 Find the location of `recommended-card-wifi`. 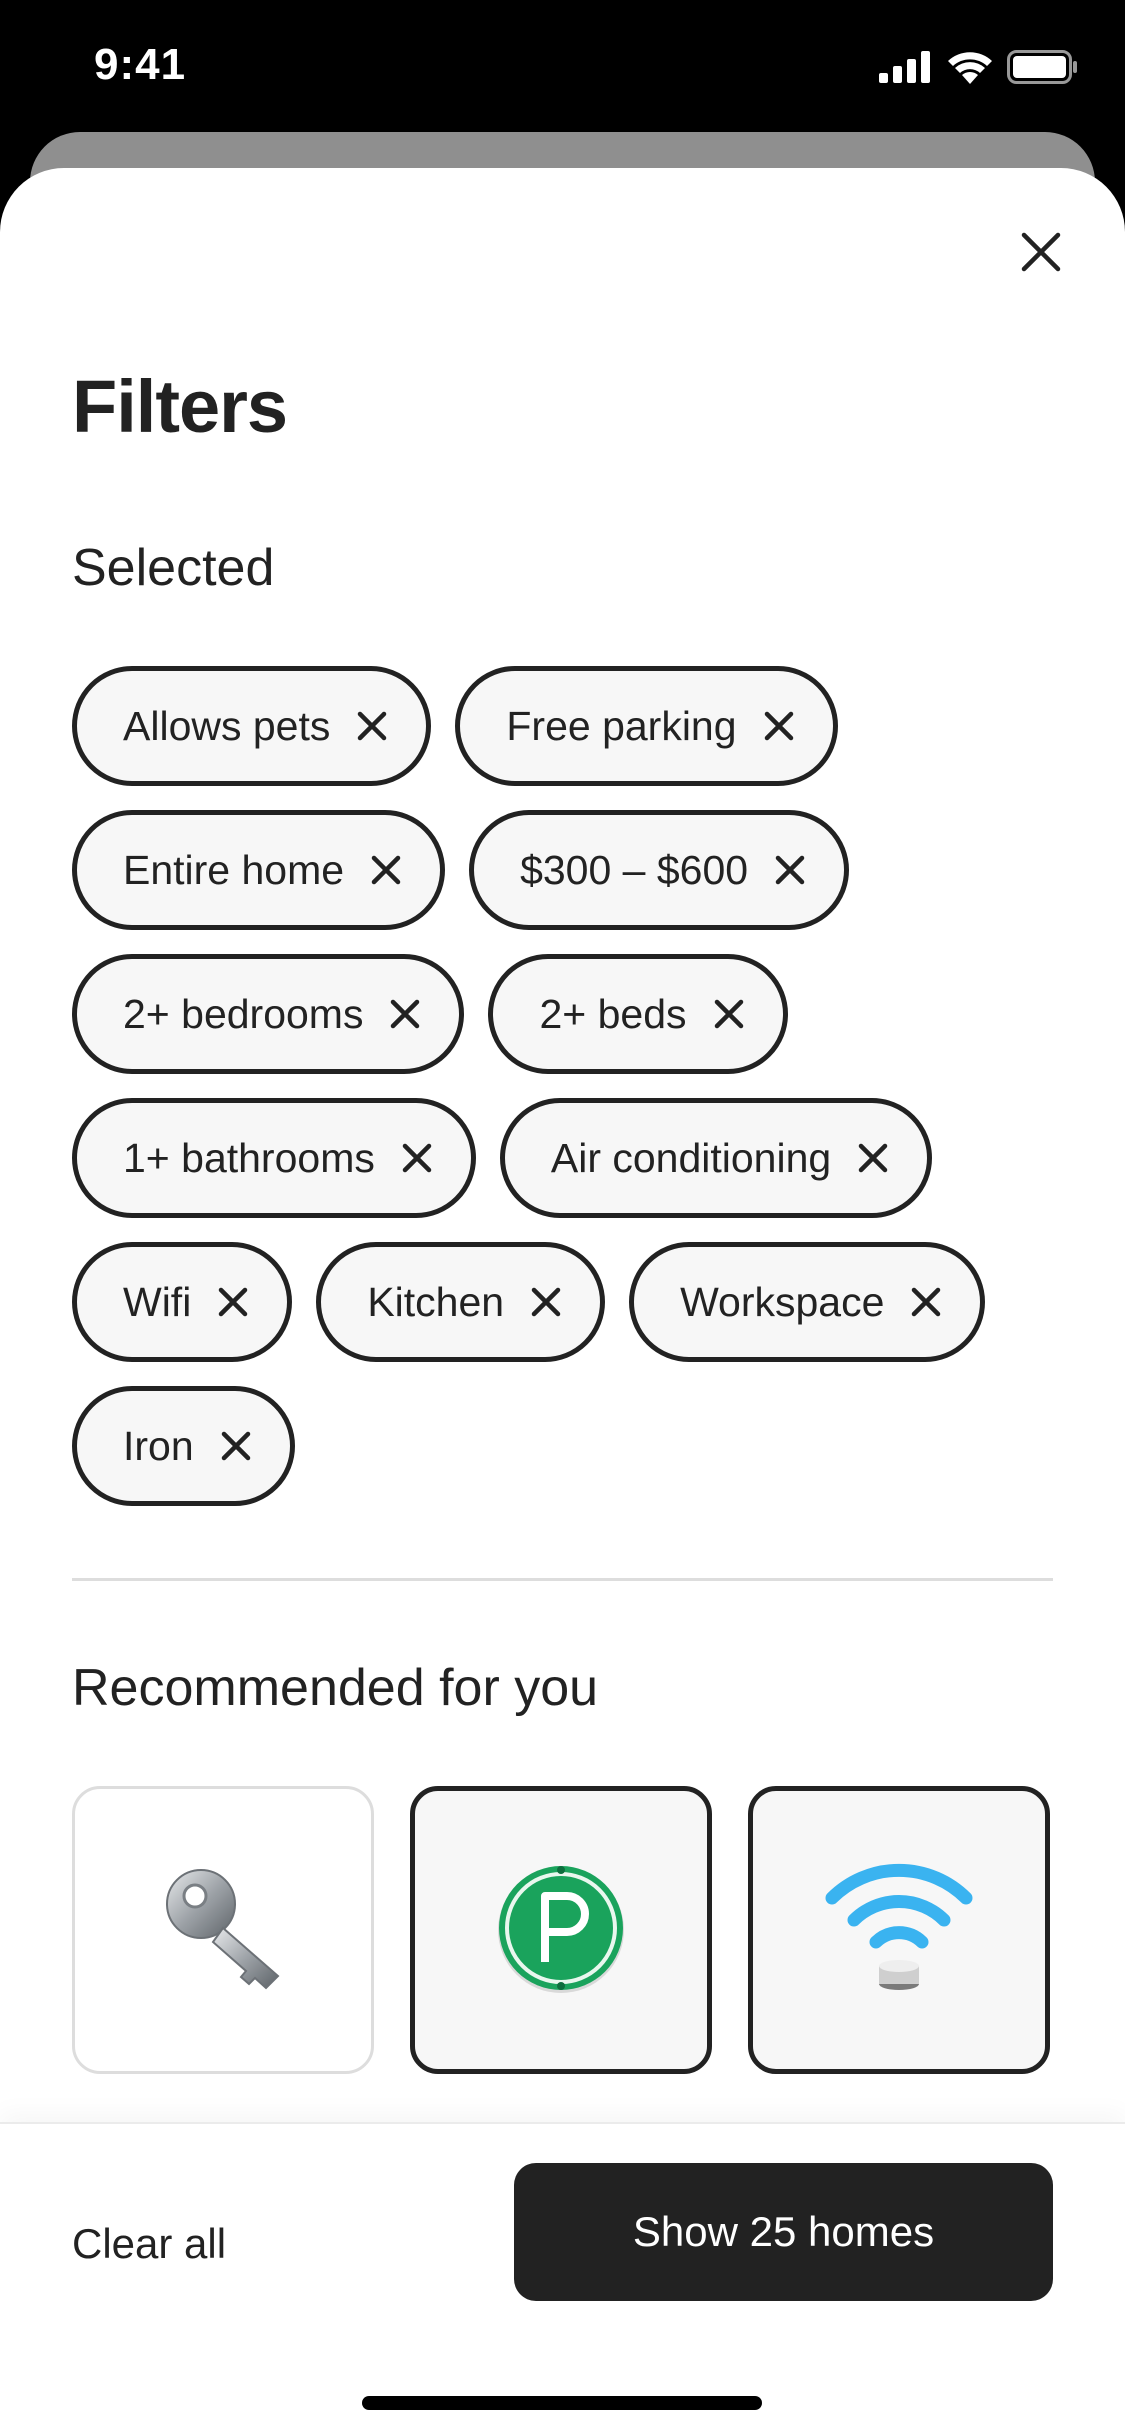

recommended-card-wifi is located at coordinates (899, 1930).